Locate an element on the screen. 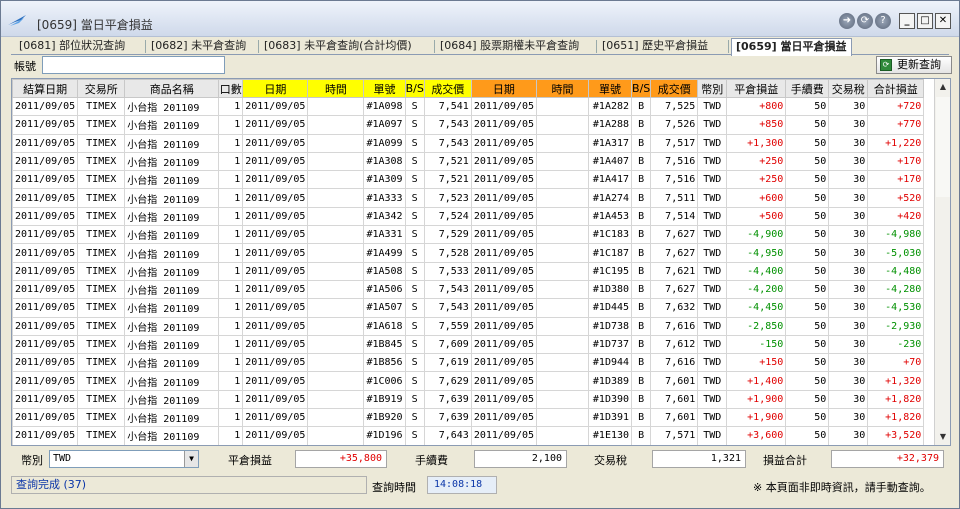  col-header-tax: 交易稅 is located at coordinates (848, 88).